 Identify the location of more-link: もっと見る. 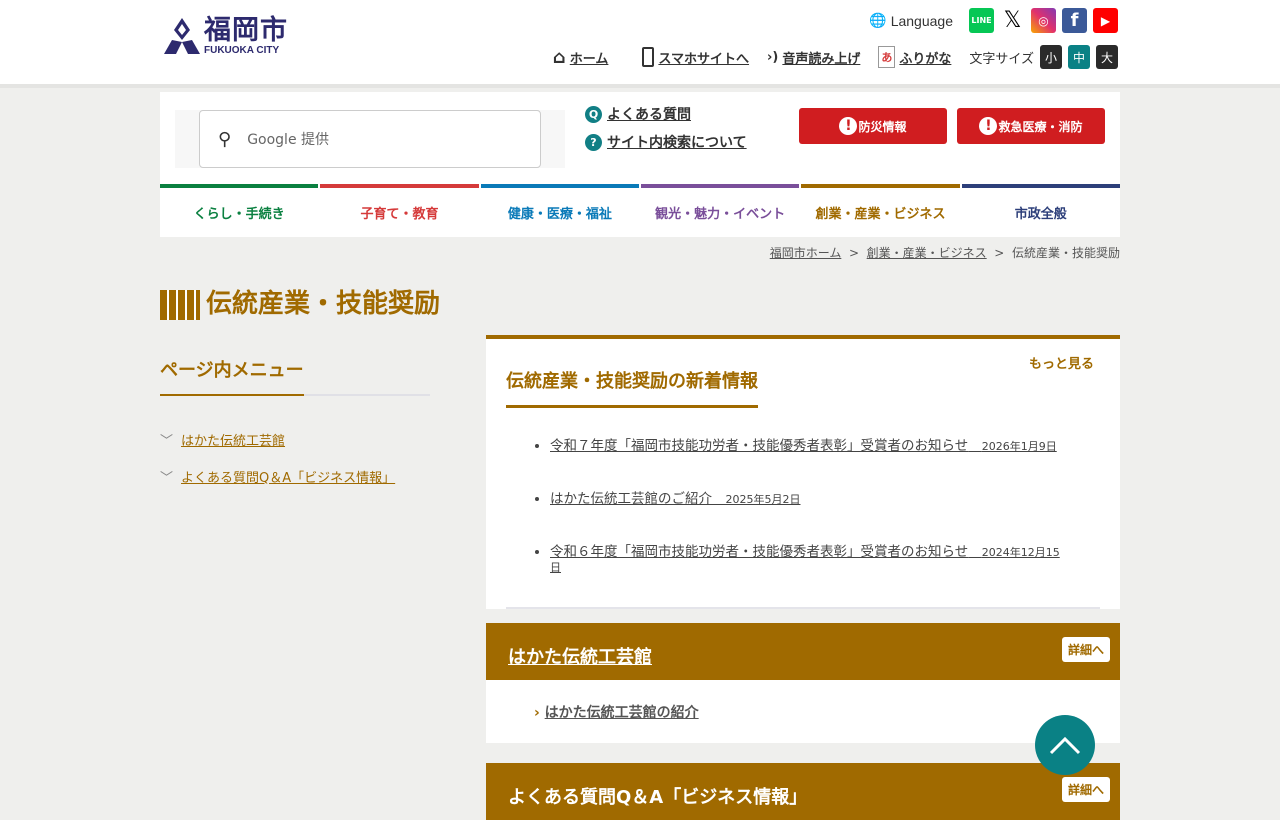
(1061, 362).